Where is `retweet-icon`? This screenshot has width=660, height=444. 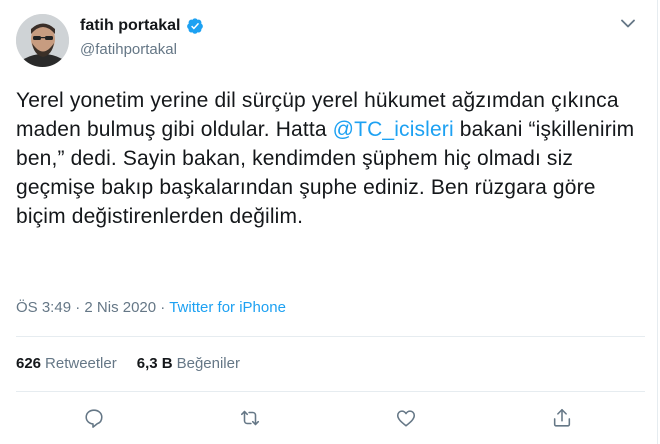 retweet-icon is located at coordinates (250, 418).